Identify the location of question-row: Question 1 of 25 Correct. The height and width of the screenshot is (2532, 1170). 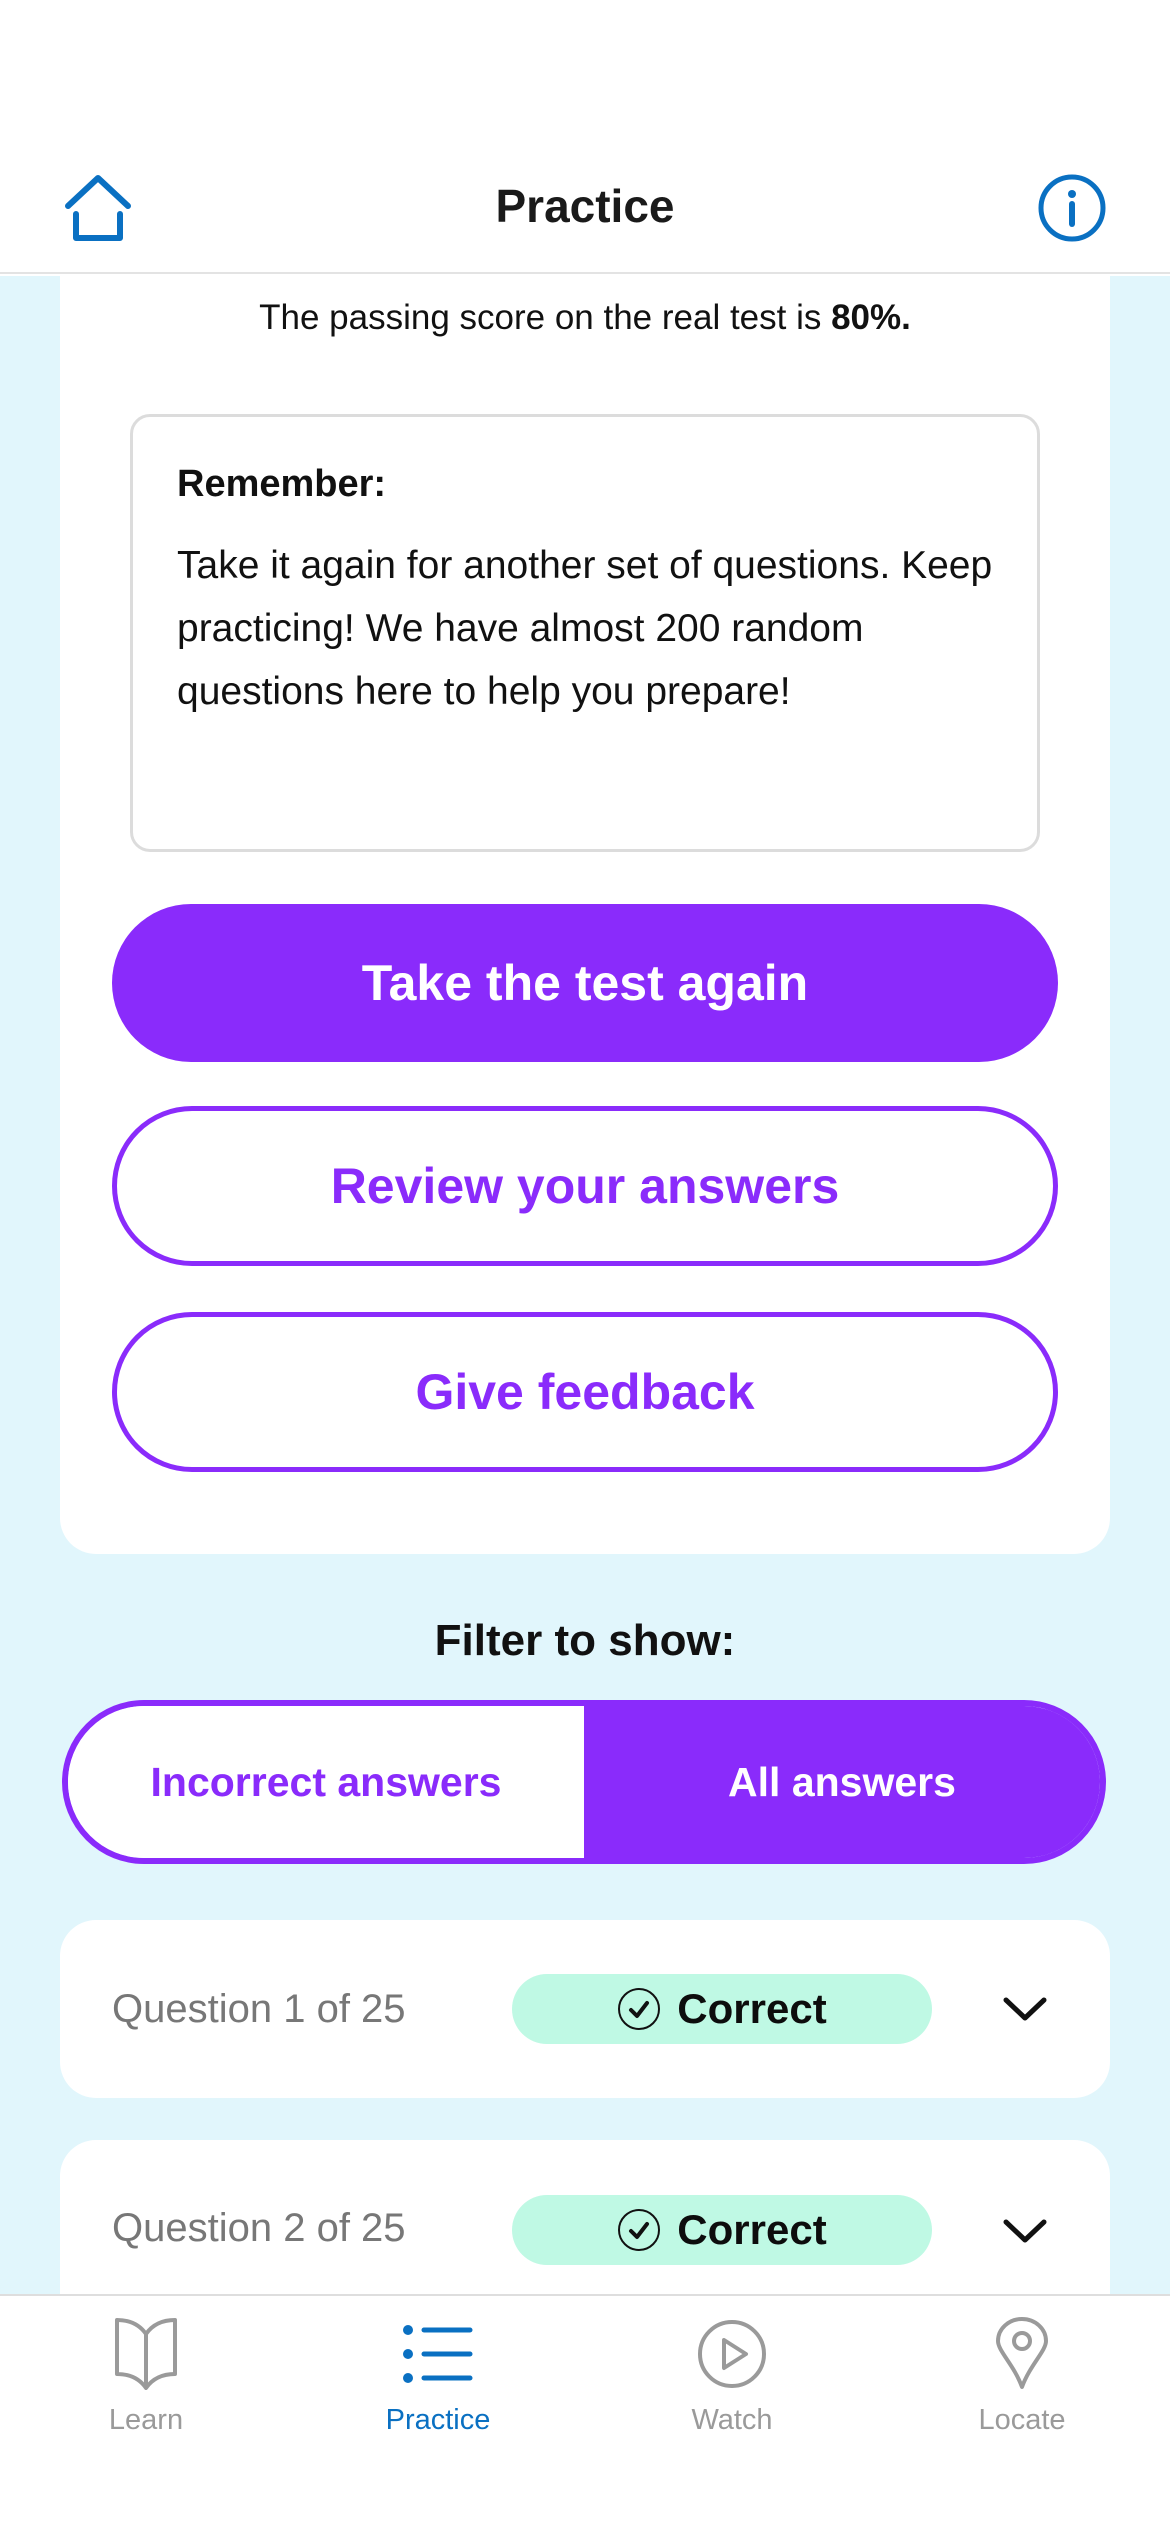
(585, 2009).